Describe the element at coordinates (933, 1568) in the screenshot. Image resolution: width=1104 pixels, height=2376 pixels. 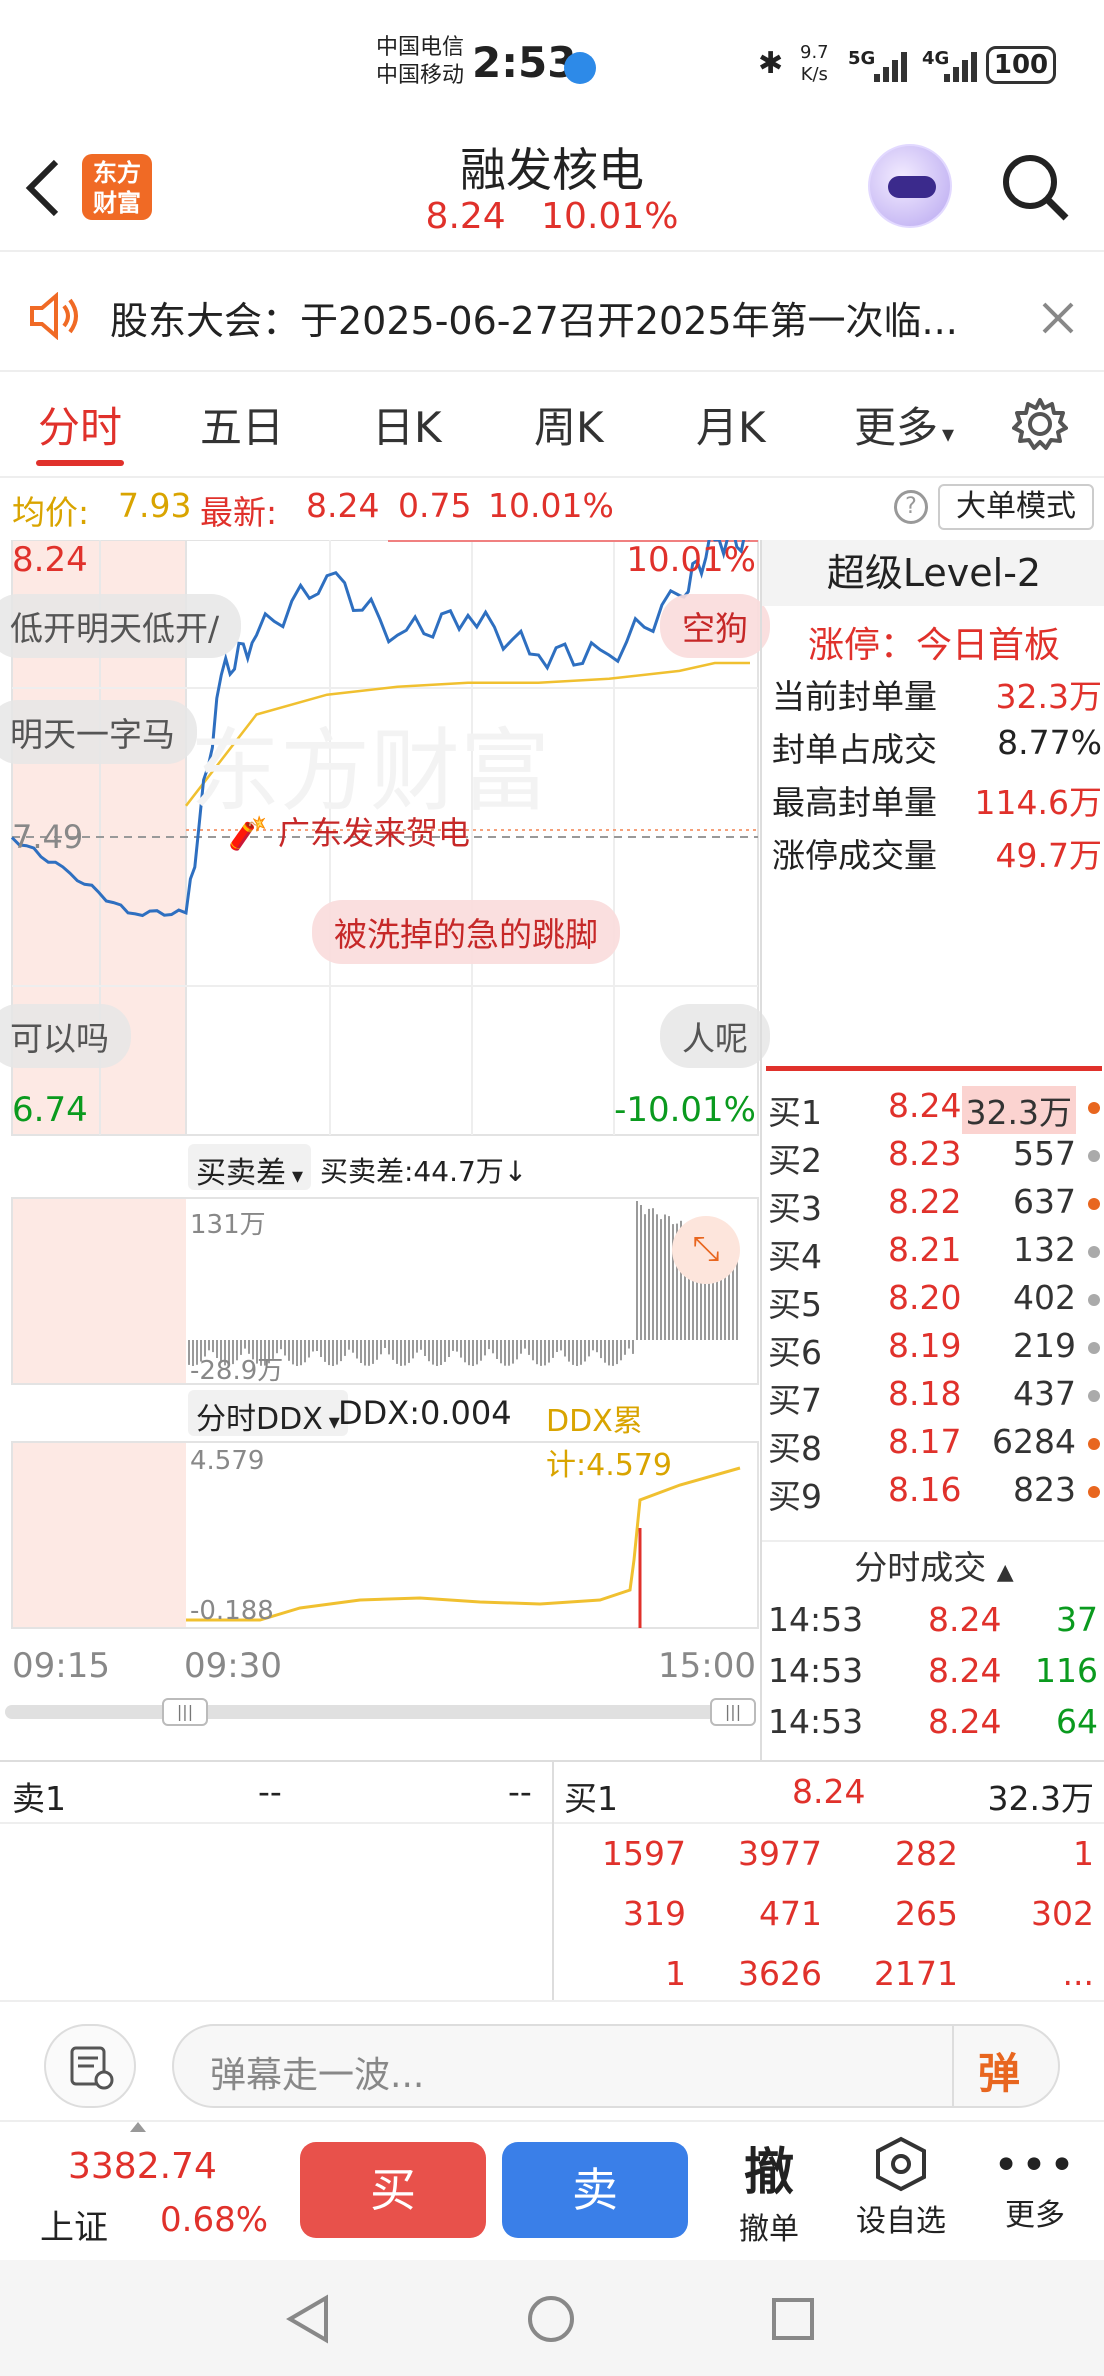
I see `trades-header: 分时成交 ▲` at that location.